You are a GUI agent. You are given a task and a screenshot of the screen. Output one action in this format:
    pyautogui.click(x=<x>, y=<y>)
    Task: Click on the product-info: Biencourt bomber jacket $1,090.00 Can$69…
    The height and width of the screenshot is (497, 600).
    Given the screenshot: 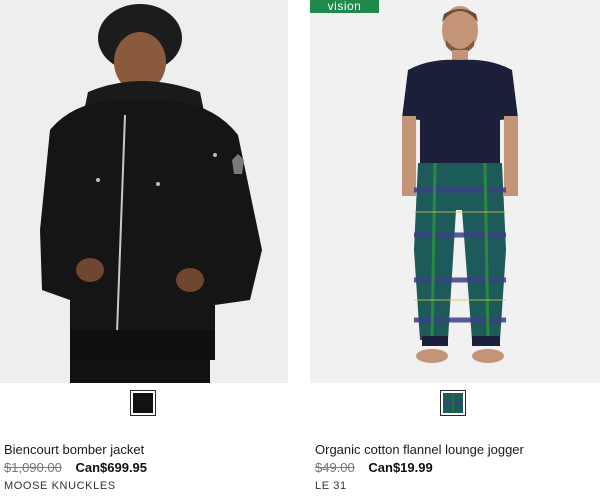 What is the action you would take?
    pyautogui.click(x=149, y=467)
    